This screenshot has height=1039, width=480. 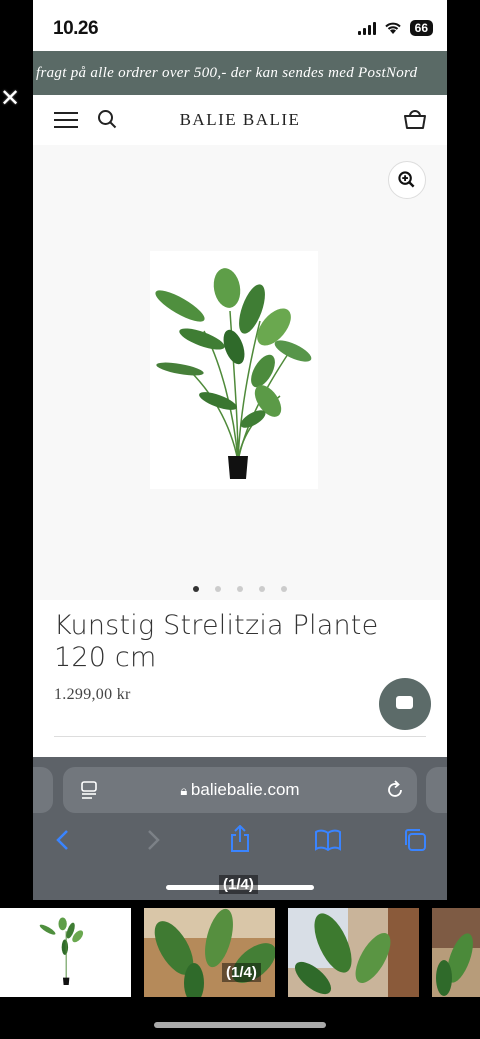 I want to click on address-bar: 🔒︎ baliebalie.com, so click(x=240, y=790).